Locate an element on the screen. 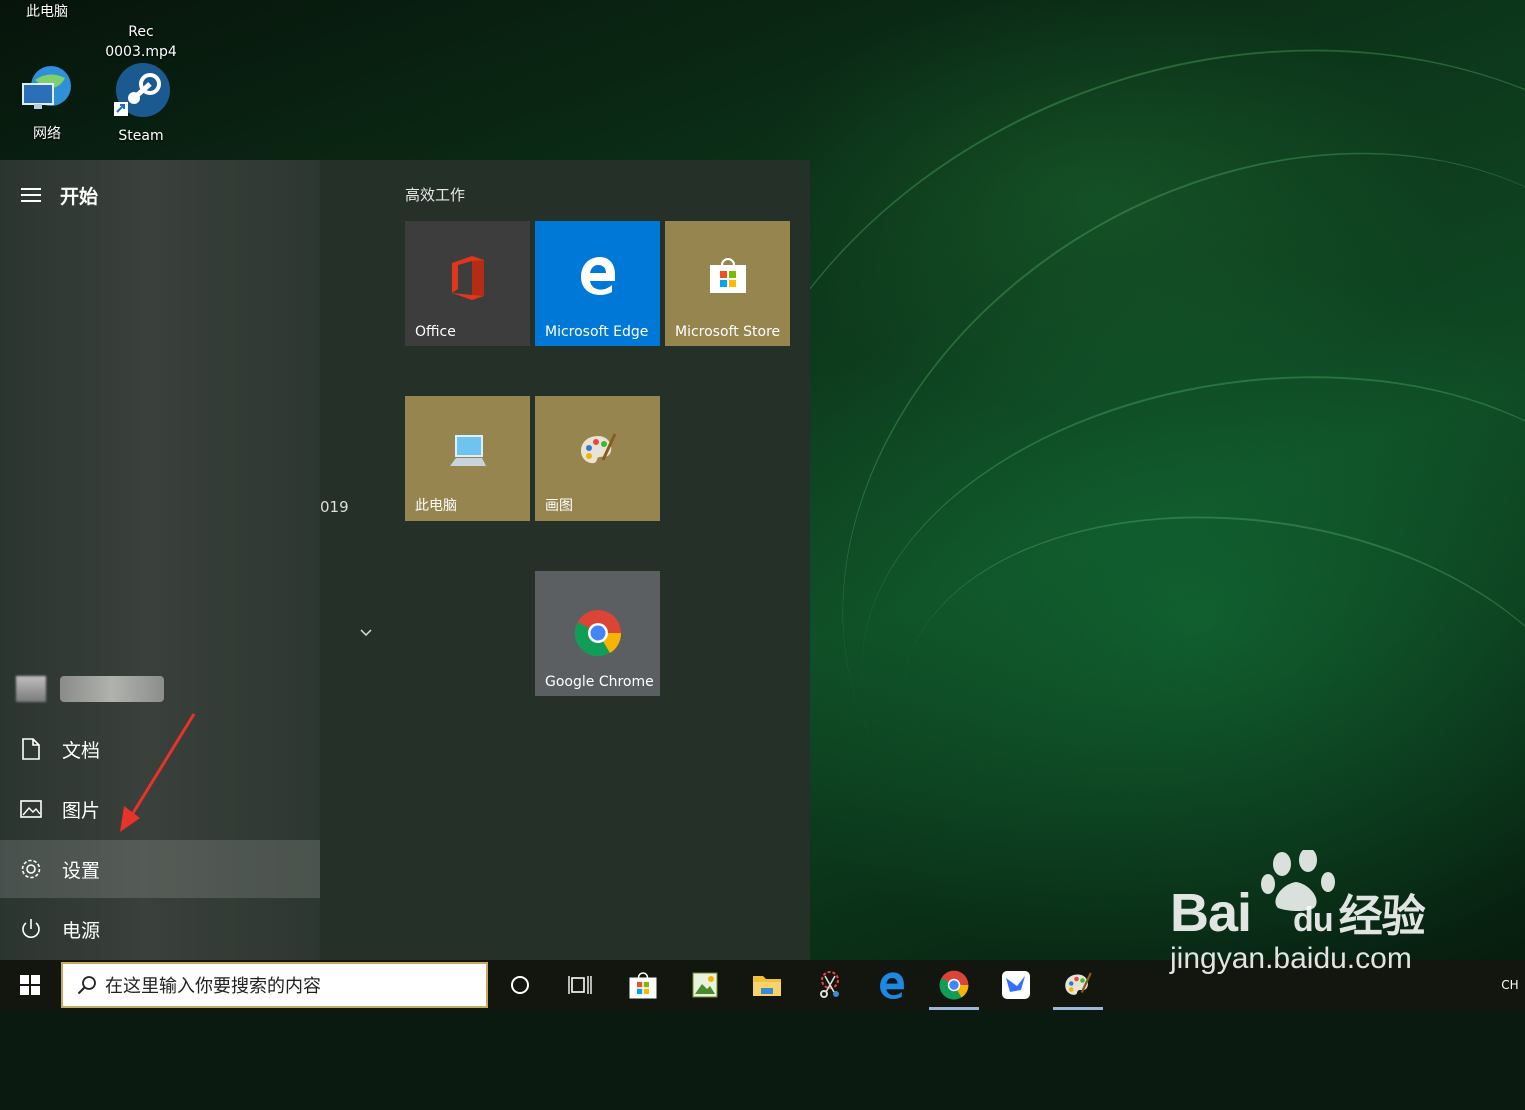  tile-paint: 画图 is located at coordinates (597, 458).